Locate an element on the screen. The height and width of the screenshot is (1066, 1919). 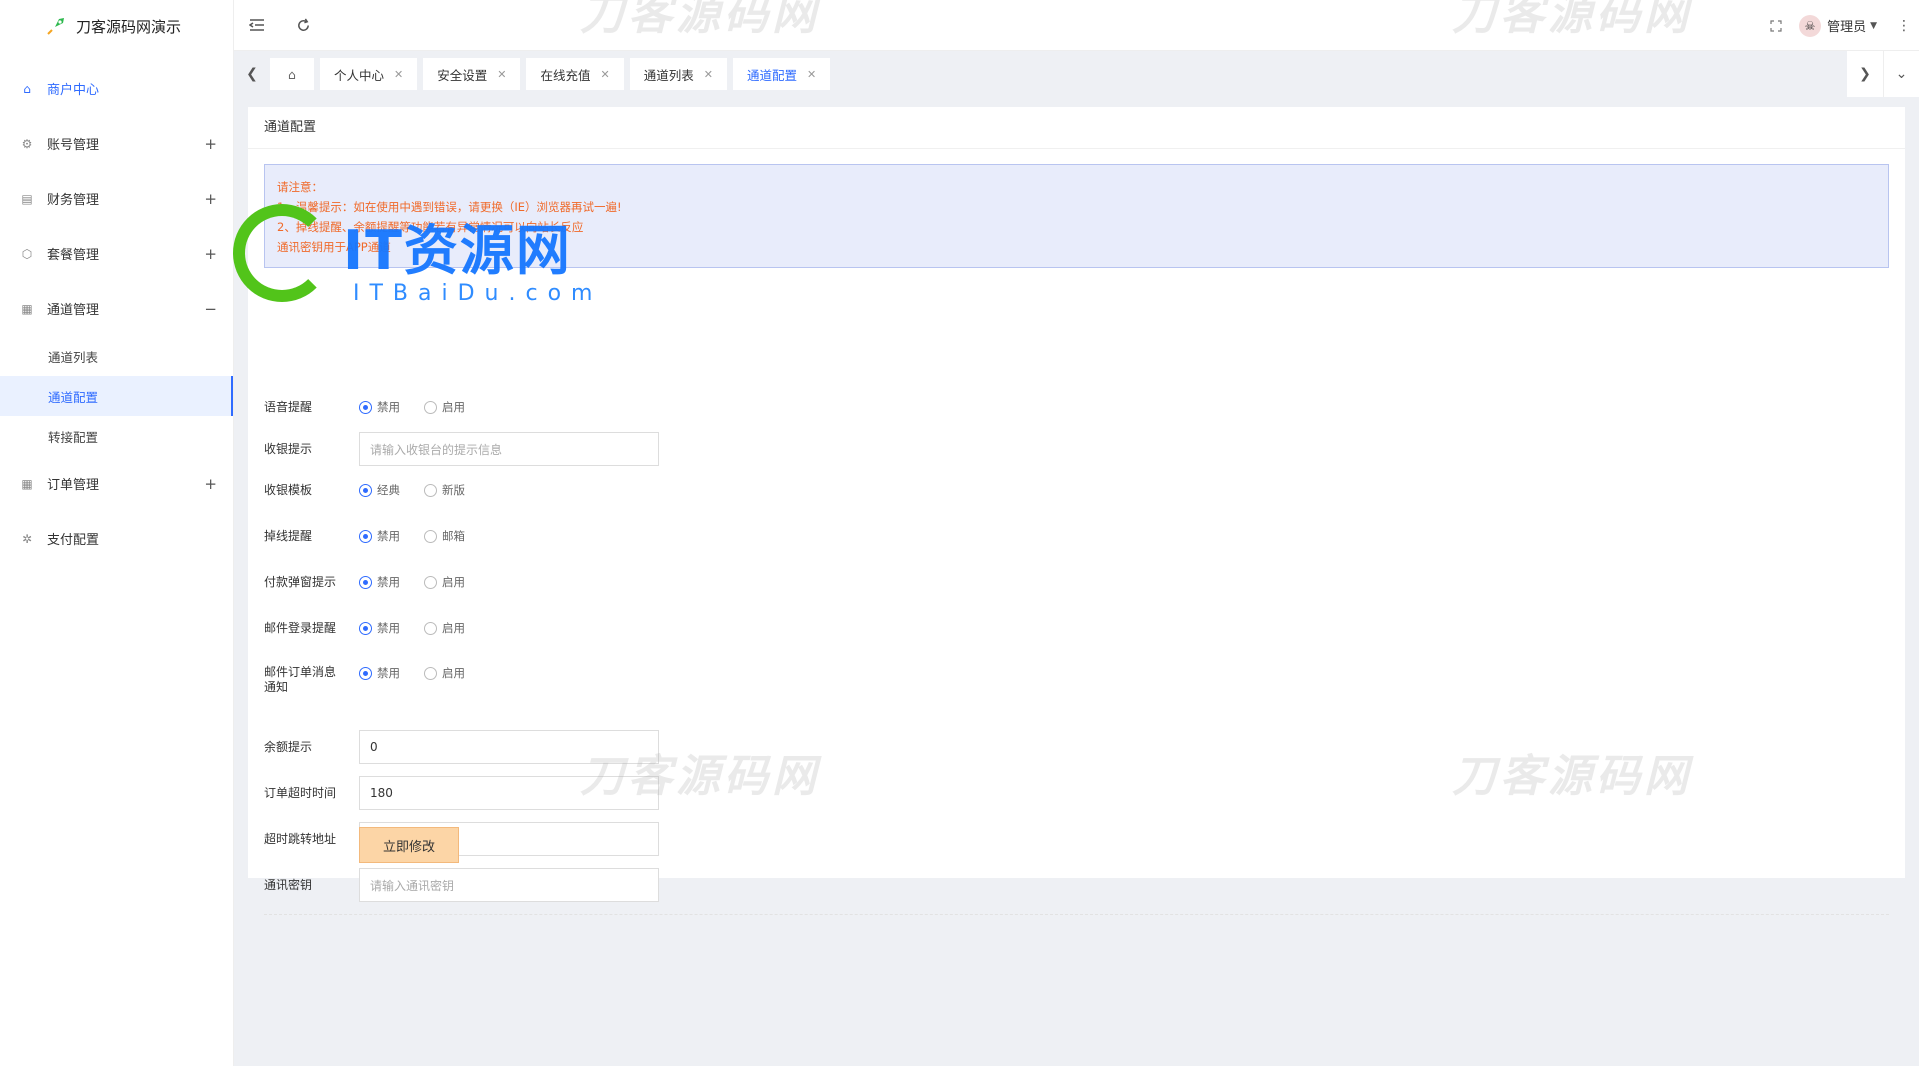
mail-order-disable-radio: 禁用 is located at coordinates (379, 673).